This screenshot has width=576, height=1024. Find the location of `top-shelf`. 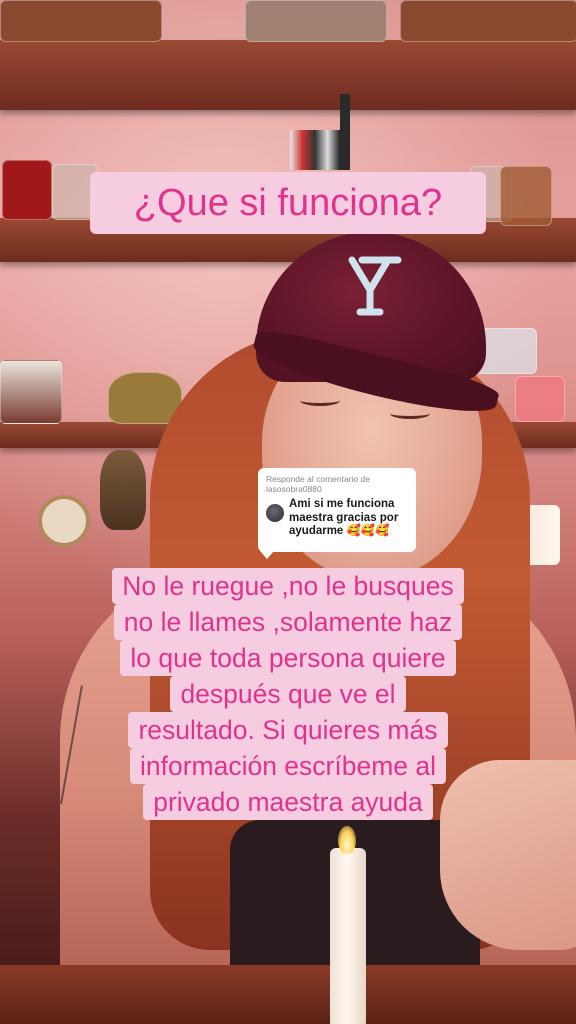

top-shelf is located at coordinates (288, 75).